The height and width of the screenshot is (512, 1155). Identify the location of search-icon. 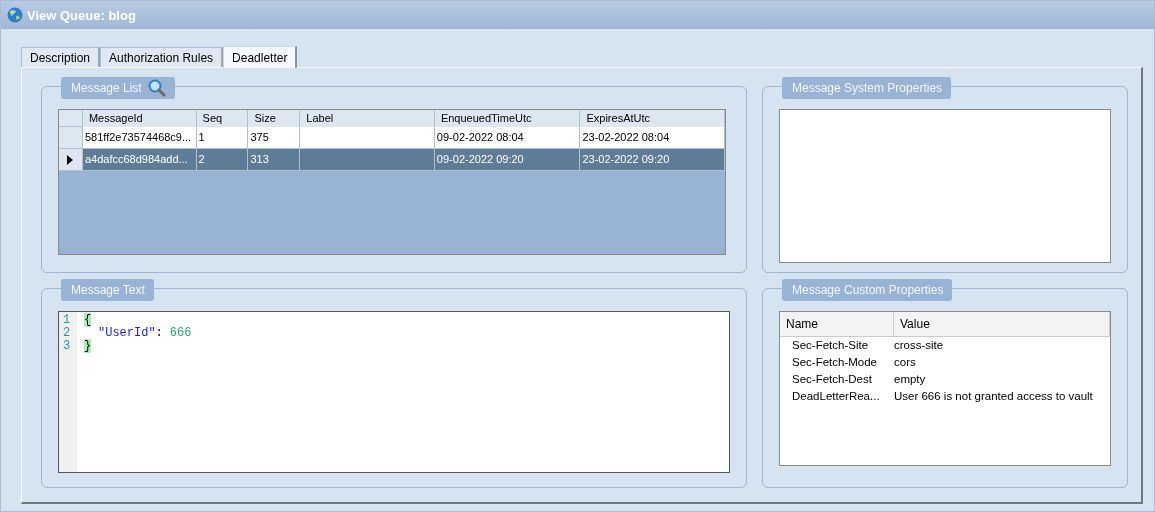
(156, 88).